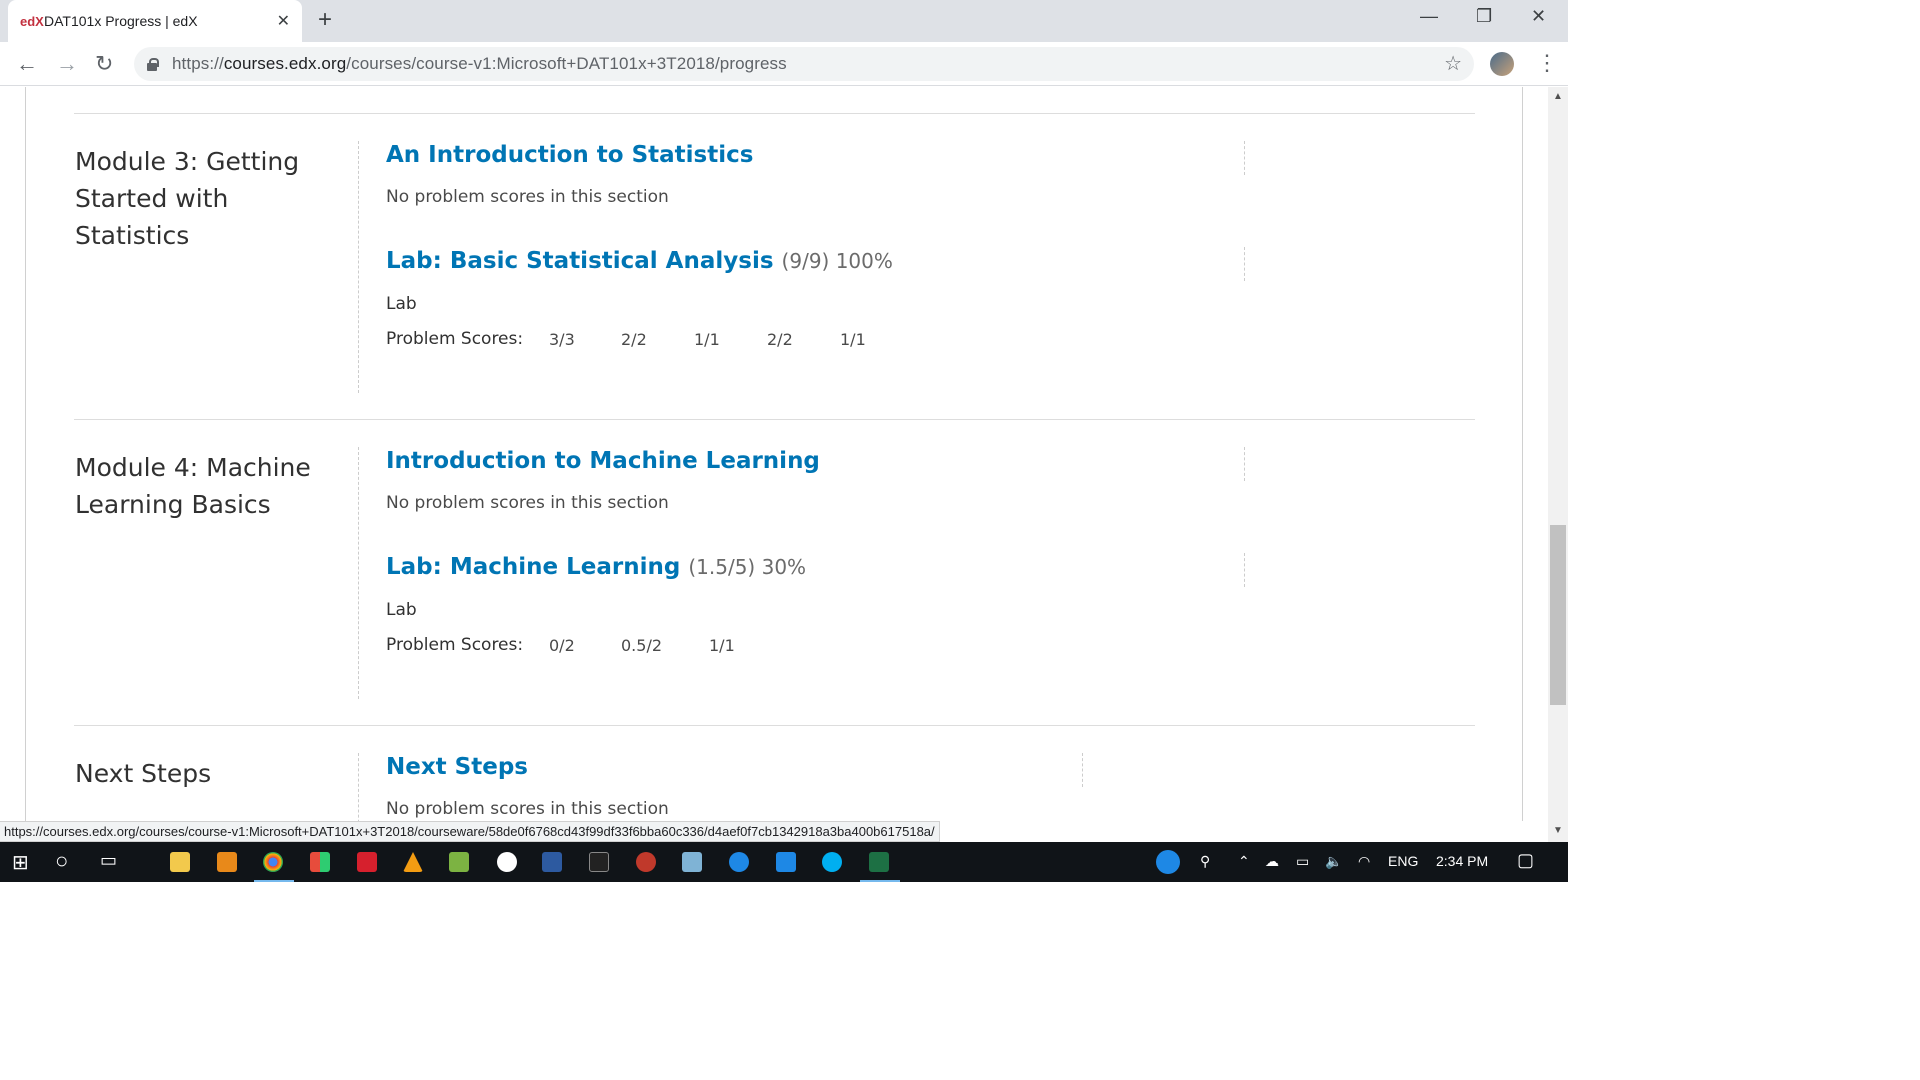 Image resolution: width=1920 pixels, height=1080 pixels. What do you see at coordinates (1364, 861) in the screenshot?
I see `wifi-icon: ◠` at bounding box center [1364, 861].